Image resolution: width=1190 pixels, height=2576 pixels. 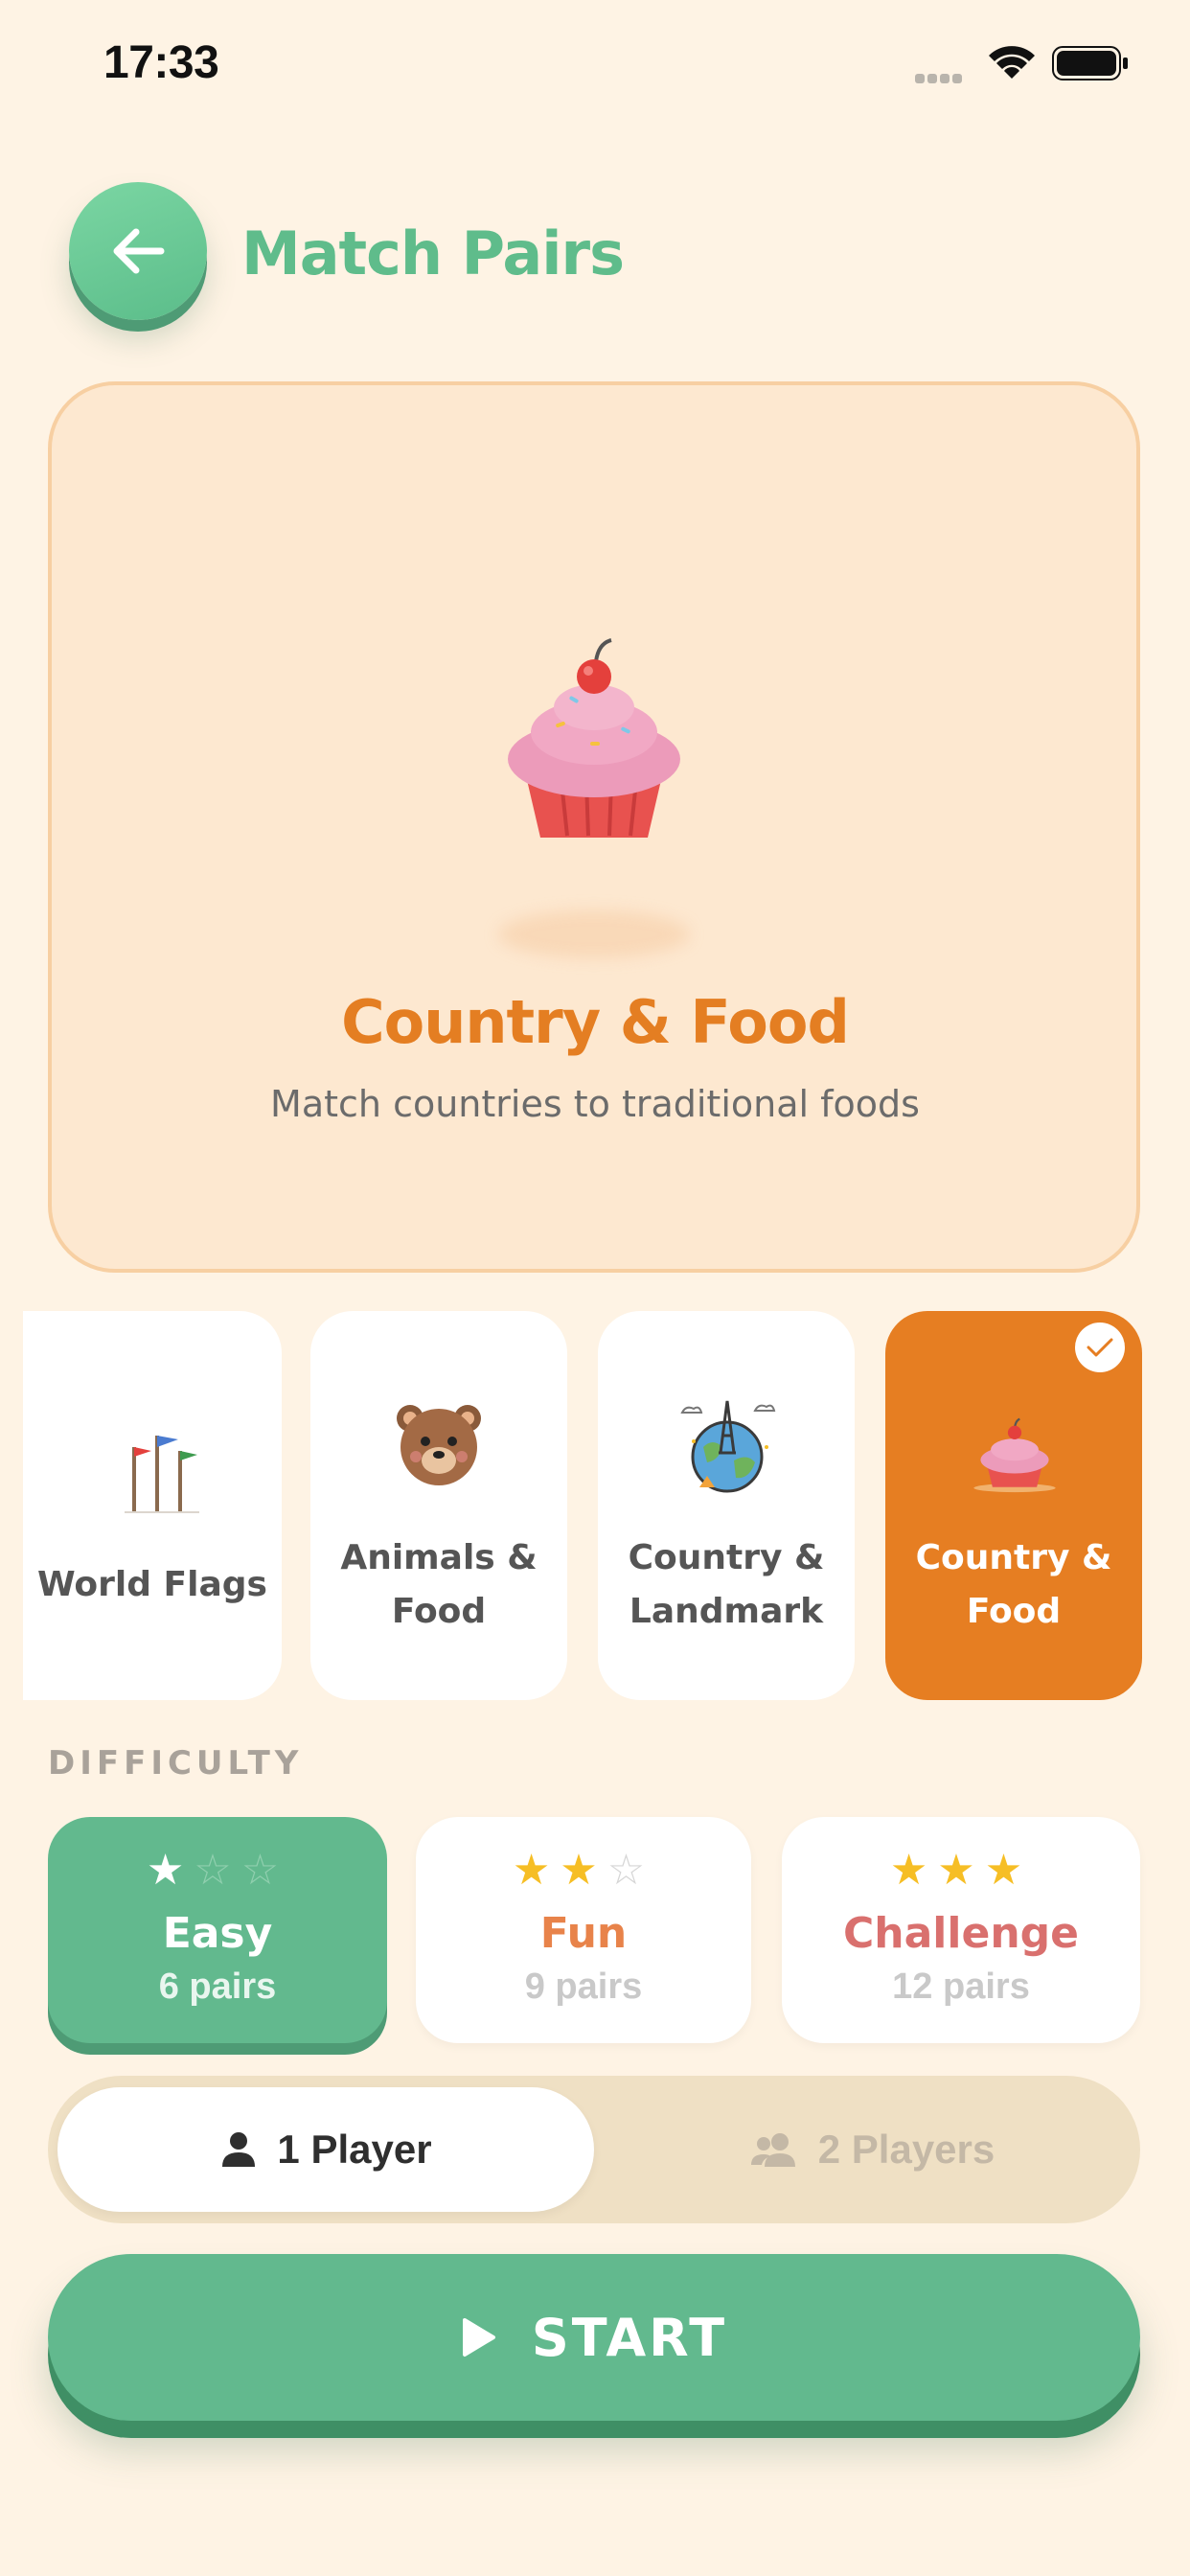 I want to click on start-button: START, so click(x=594, y=2337).